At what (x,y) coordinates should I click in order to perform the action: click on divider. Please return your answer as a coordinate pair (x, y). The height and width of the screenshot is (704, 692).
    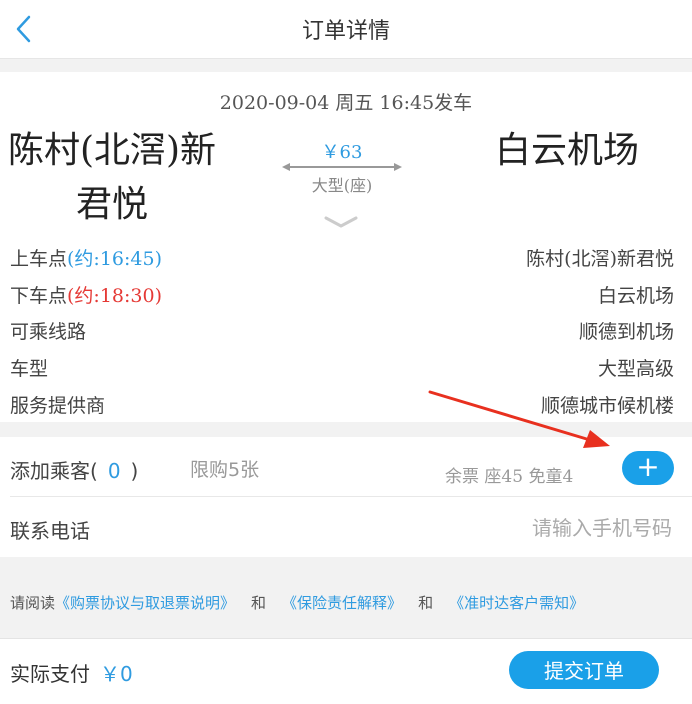
    Looking at the image, I should click on (351, 496).